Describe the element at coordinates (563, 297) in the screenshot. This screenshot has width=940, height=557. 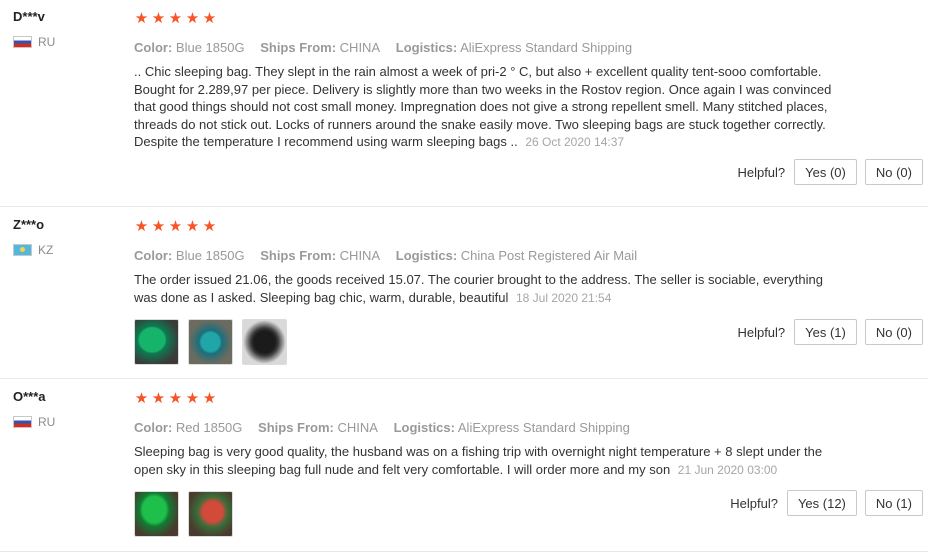
I see `review-date: 18 Jul 2020 21:54` at that location.